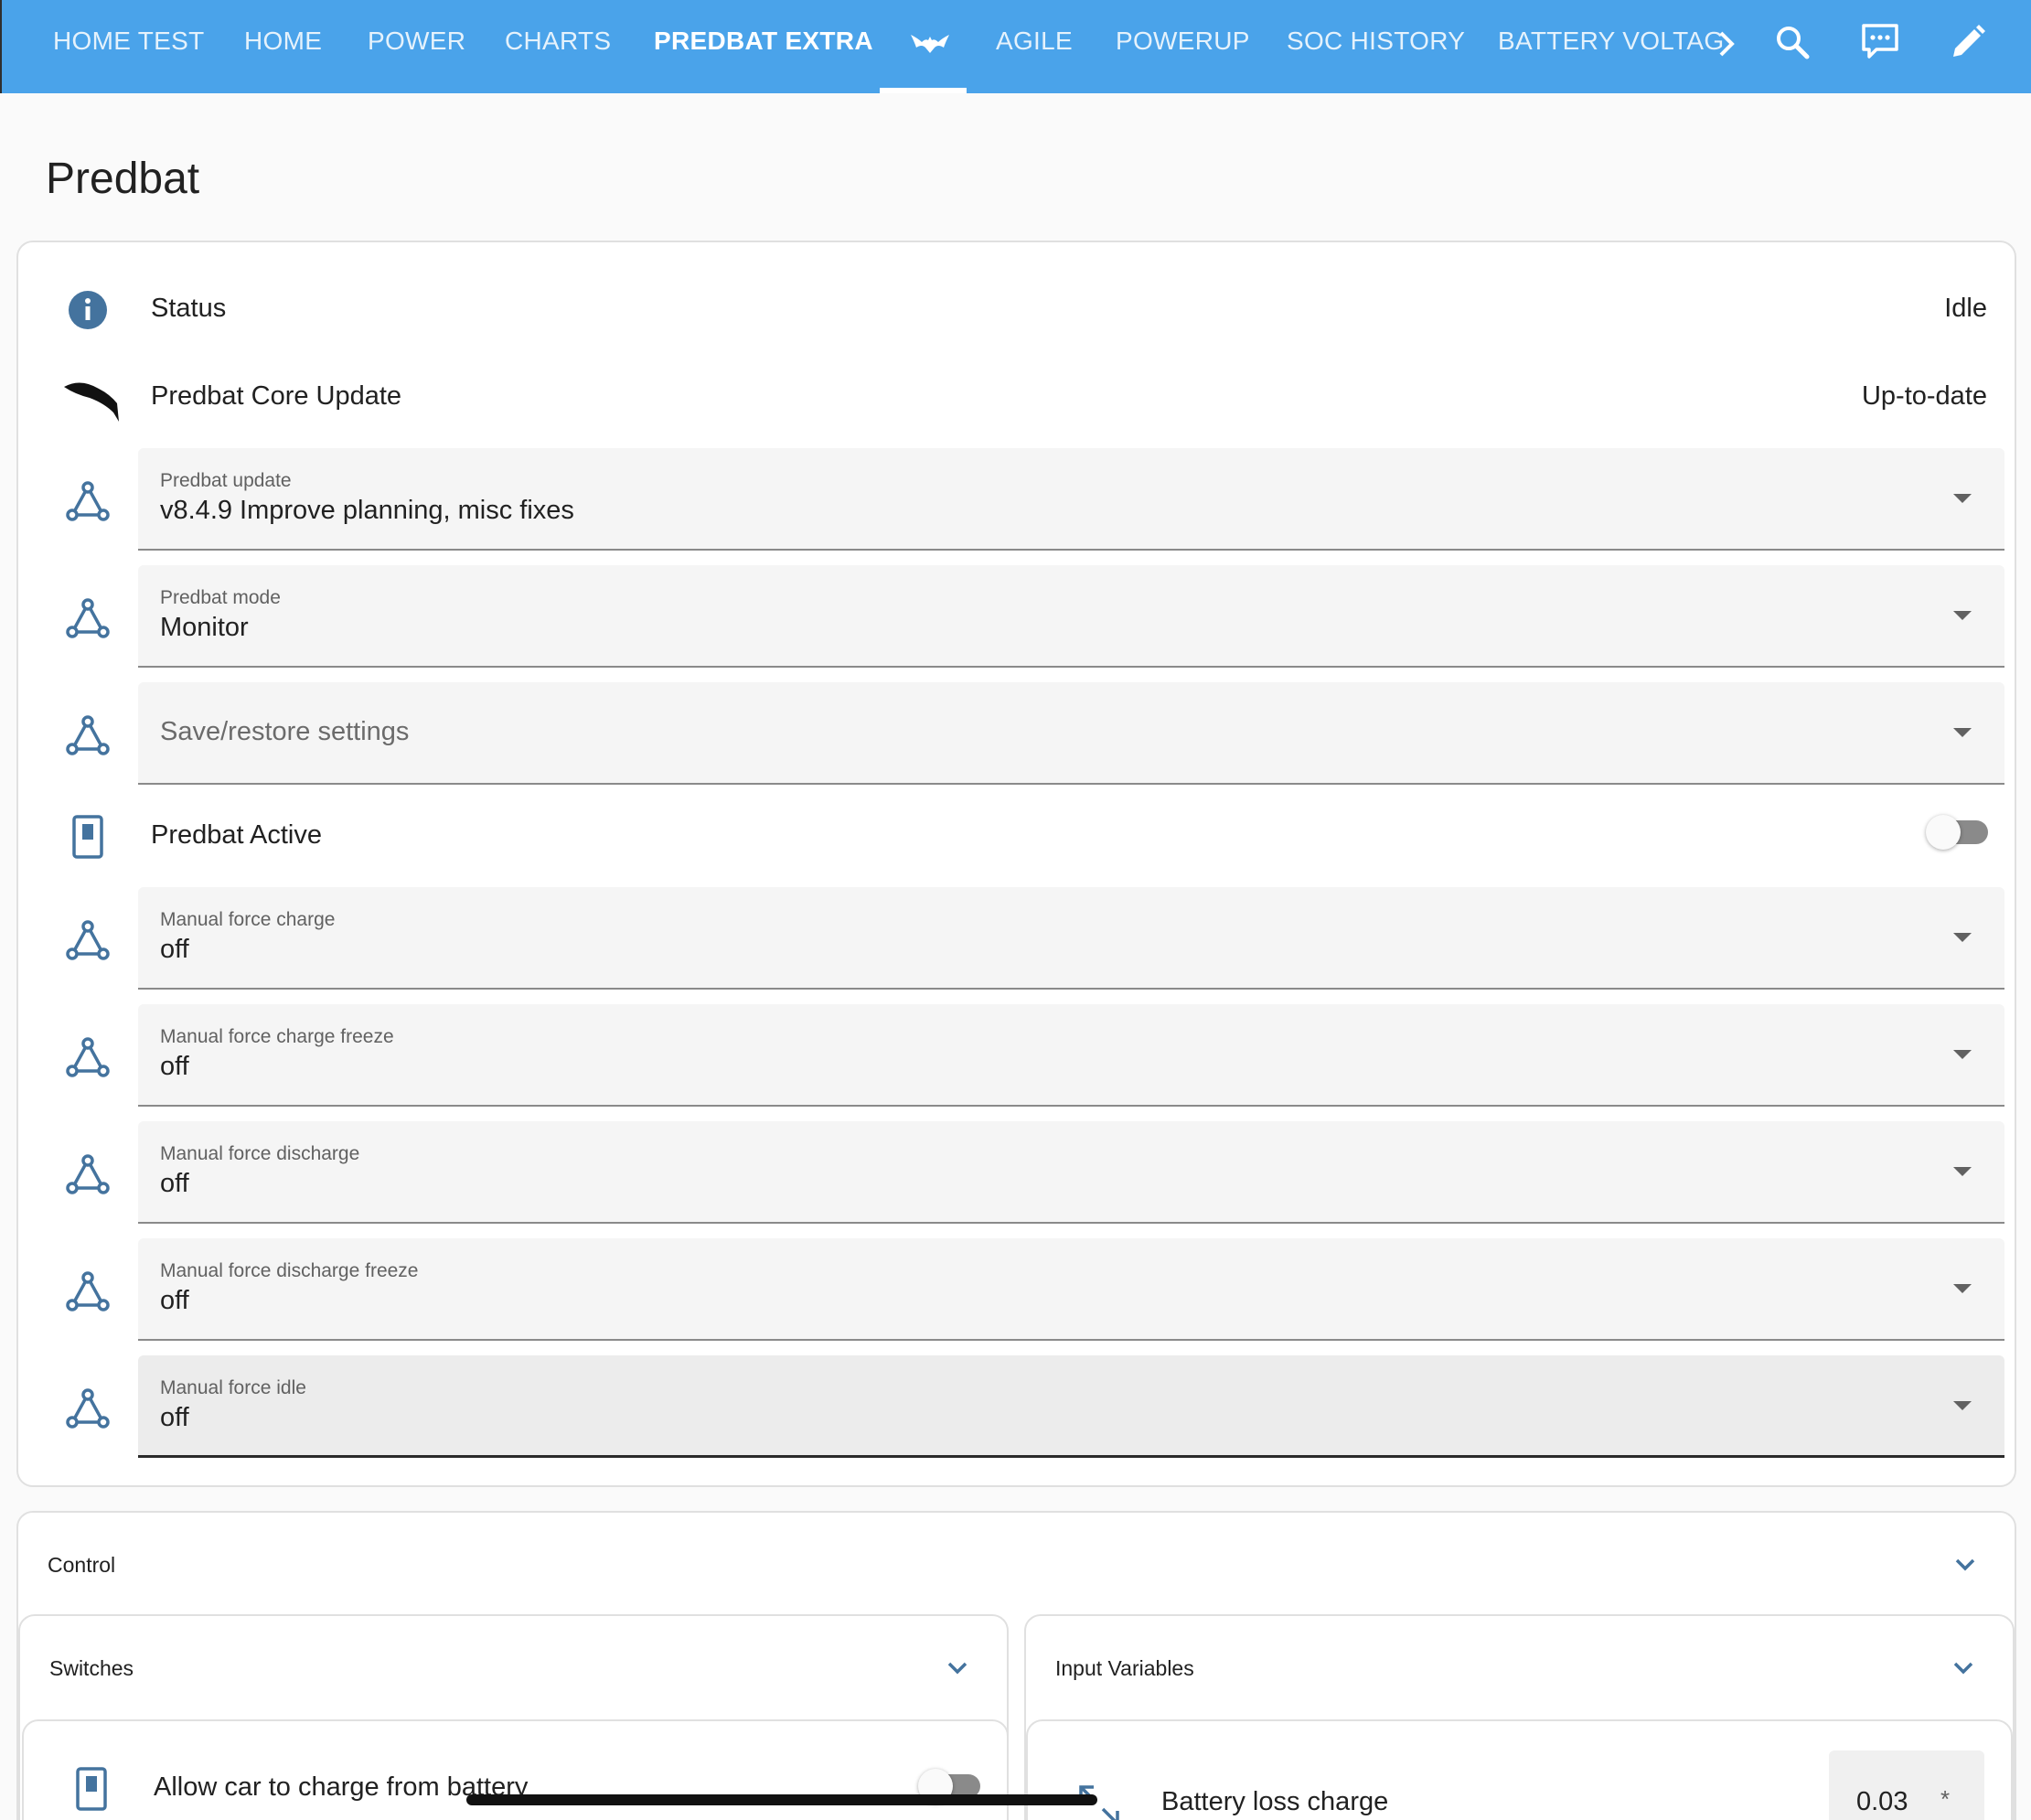 The width and height of the screenshot is (2031, 1820). What do you see at coordinates (233, 1387) in the screenshot?
I see `force-idle-label: Manual force idle` at bounding box center [233, 1387].